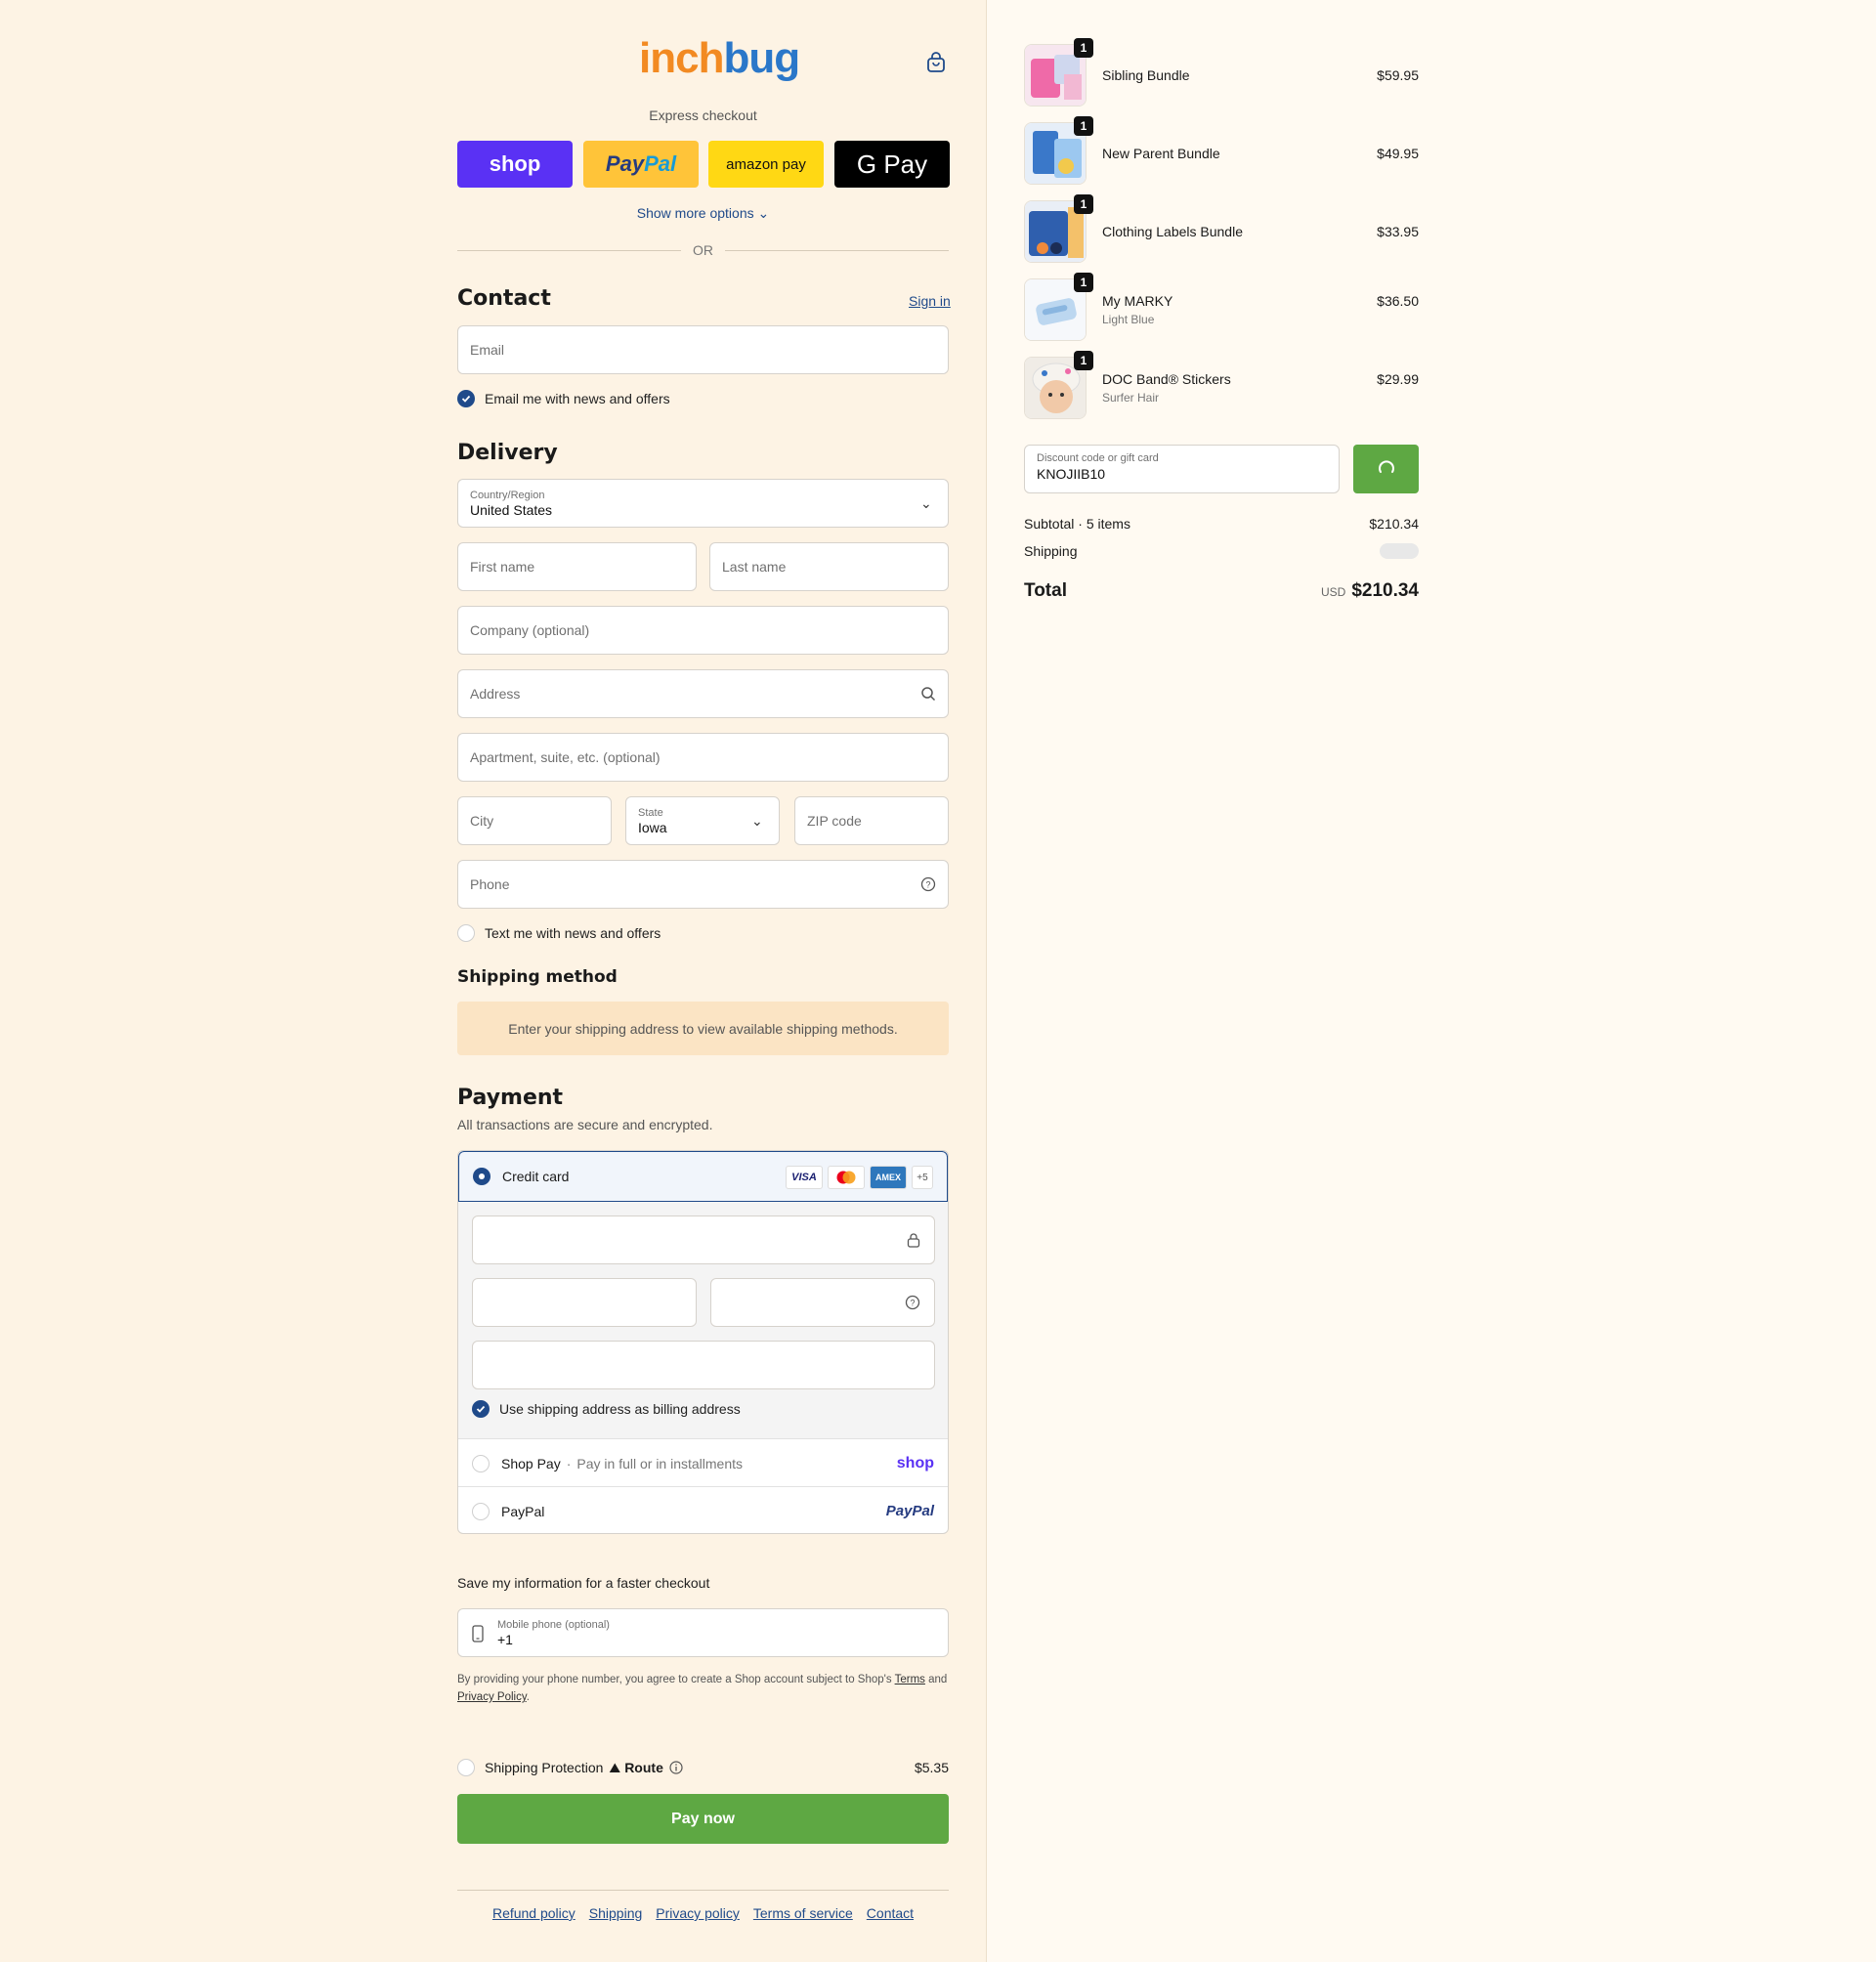  I want to click on item-name: Clothing Labels Bundle, so click(1172, 232).